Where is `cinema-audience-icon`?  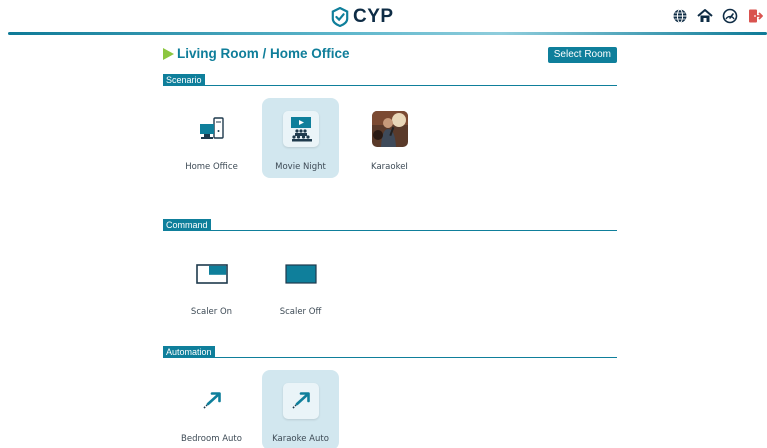 cinema-audience-icon is located at coordinates (300, 129).